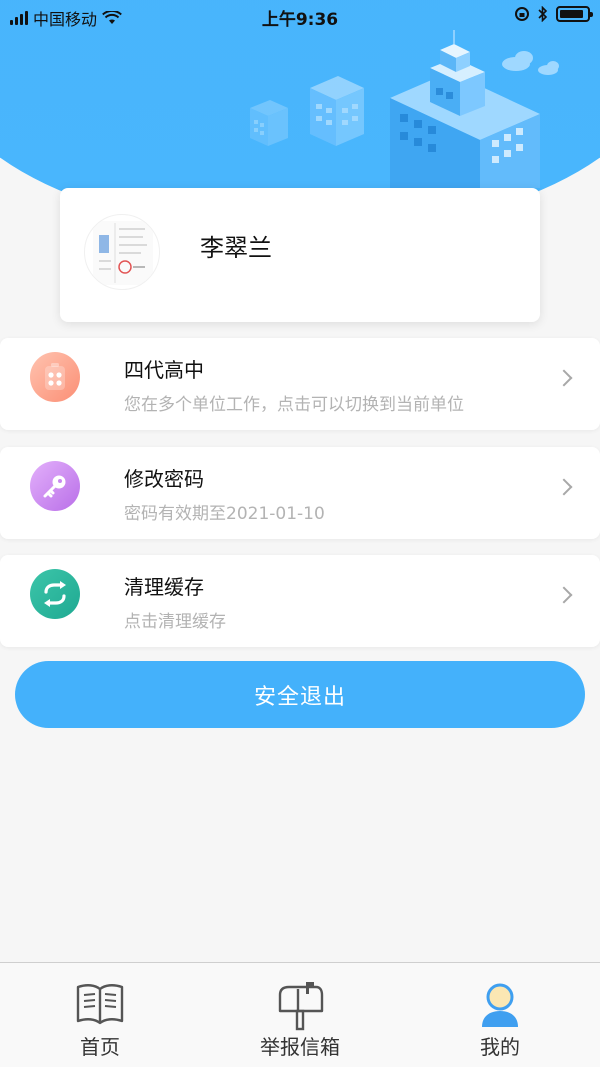  I want to click on rotation-lock-icon, so click(522, 14).